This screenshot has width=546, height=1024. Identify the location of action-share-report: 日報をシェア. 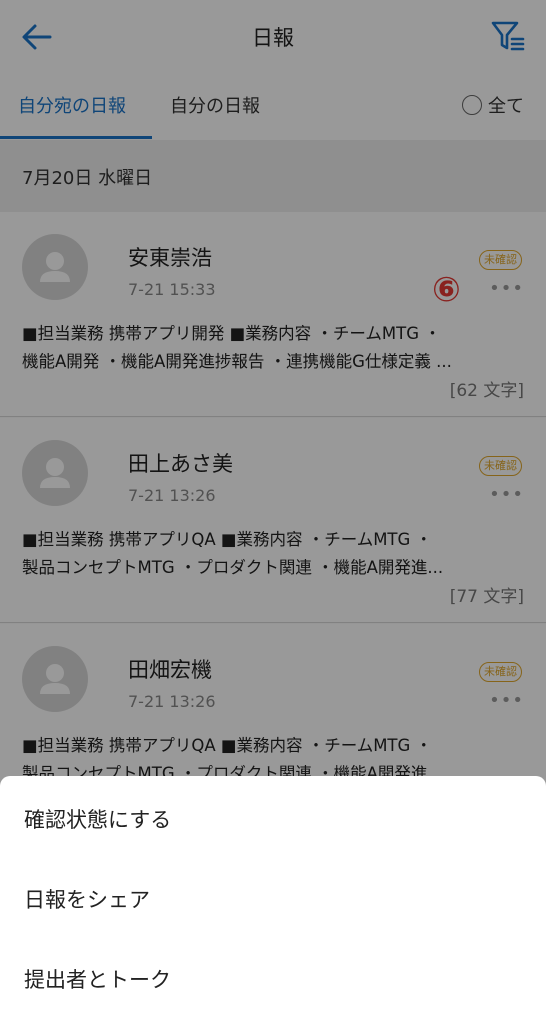
(273, 898).